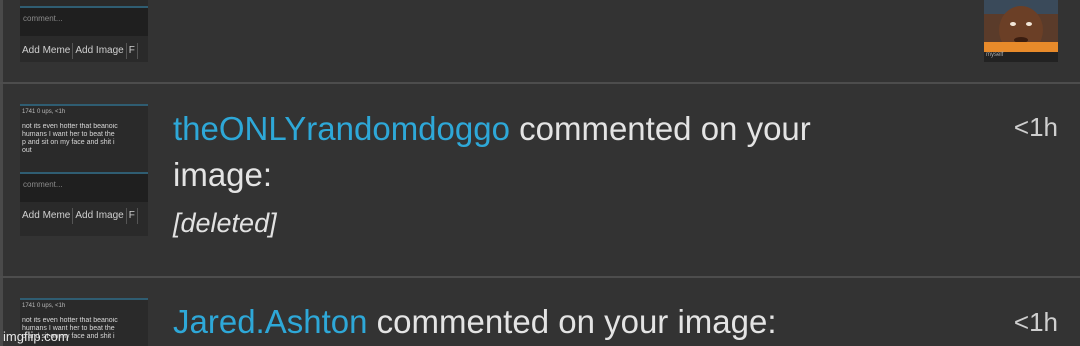 The width and height of the screenshot is (1080, 346). Describe the element at coordinates (270, 321) in the screenshot. I see `username-link: Jared.Ashton` at that location.